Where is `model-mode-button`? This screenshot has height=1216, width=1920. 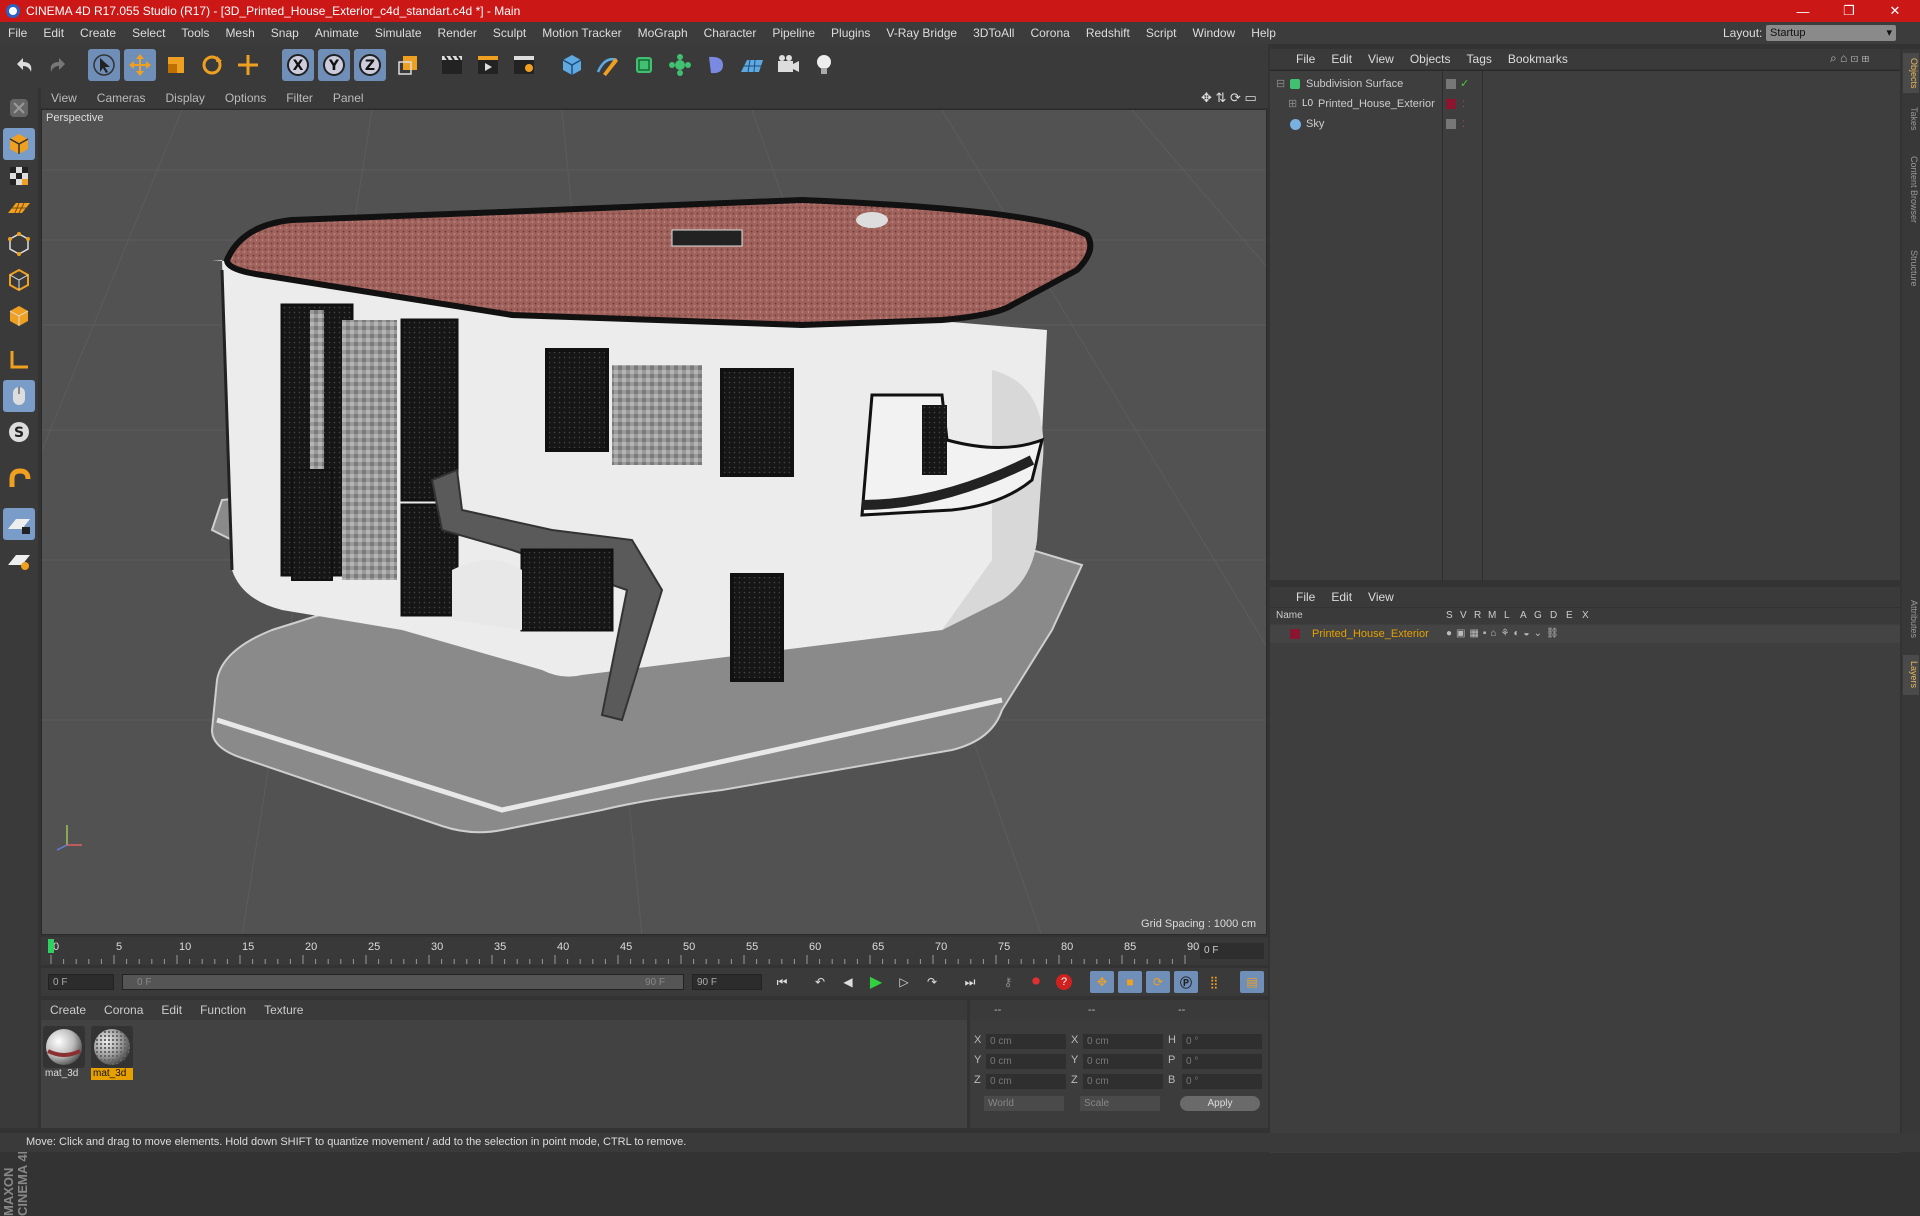 model-mode-button is located at coordinates (19, 144).